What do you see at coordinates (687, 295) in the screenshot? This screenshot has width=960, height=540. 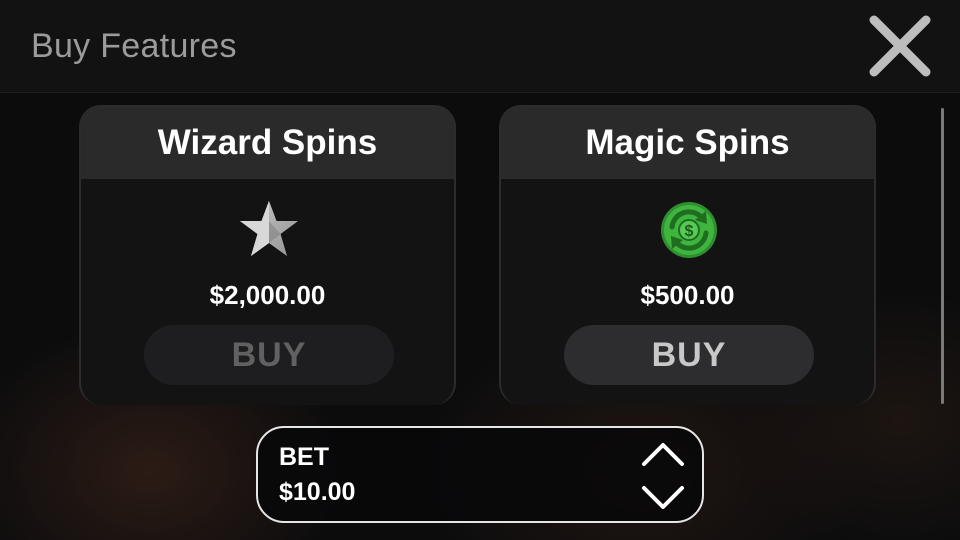 I see `feature-price: $500.00` at bounding box center [687, 295].